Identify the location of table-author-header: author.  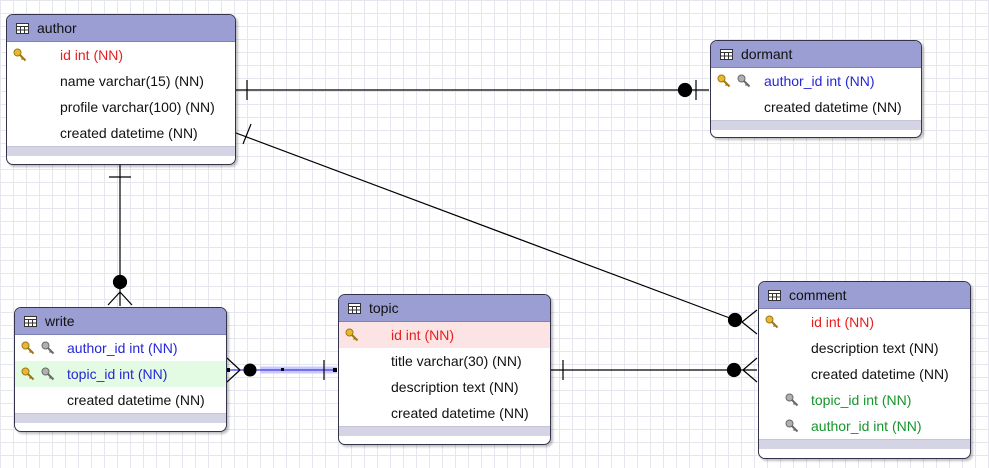
(121, 28).